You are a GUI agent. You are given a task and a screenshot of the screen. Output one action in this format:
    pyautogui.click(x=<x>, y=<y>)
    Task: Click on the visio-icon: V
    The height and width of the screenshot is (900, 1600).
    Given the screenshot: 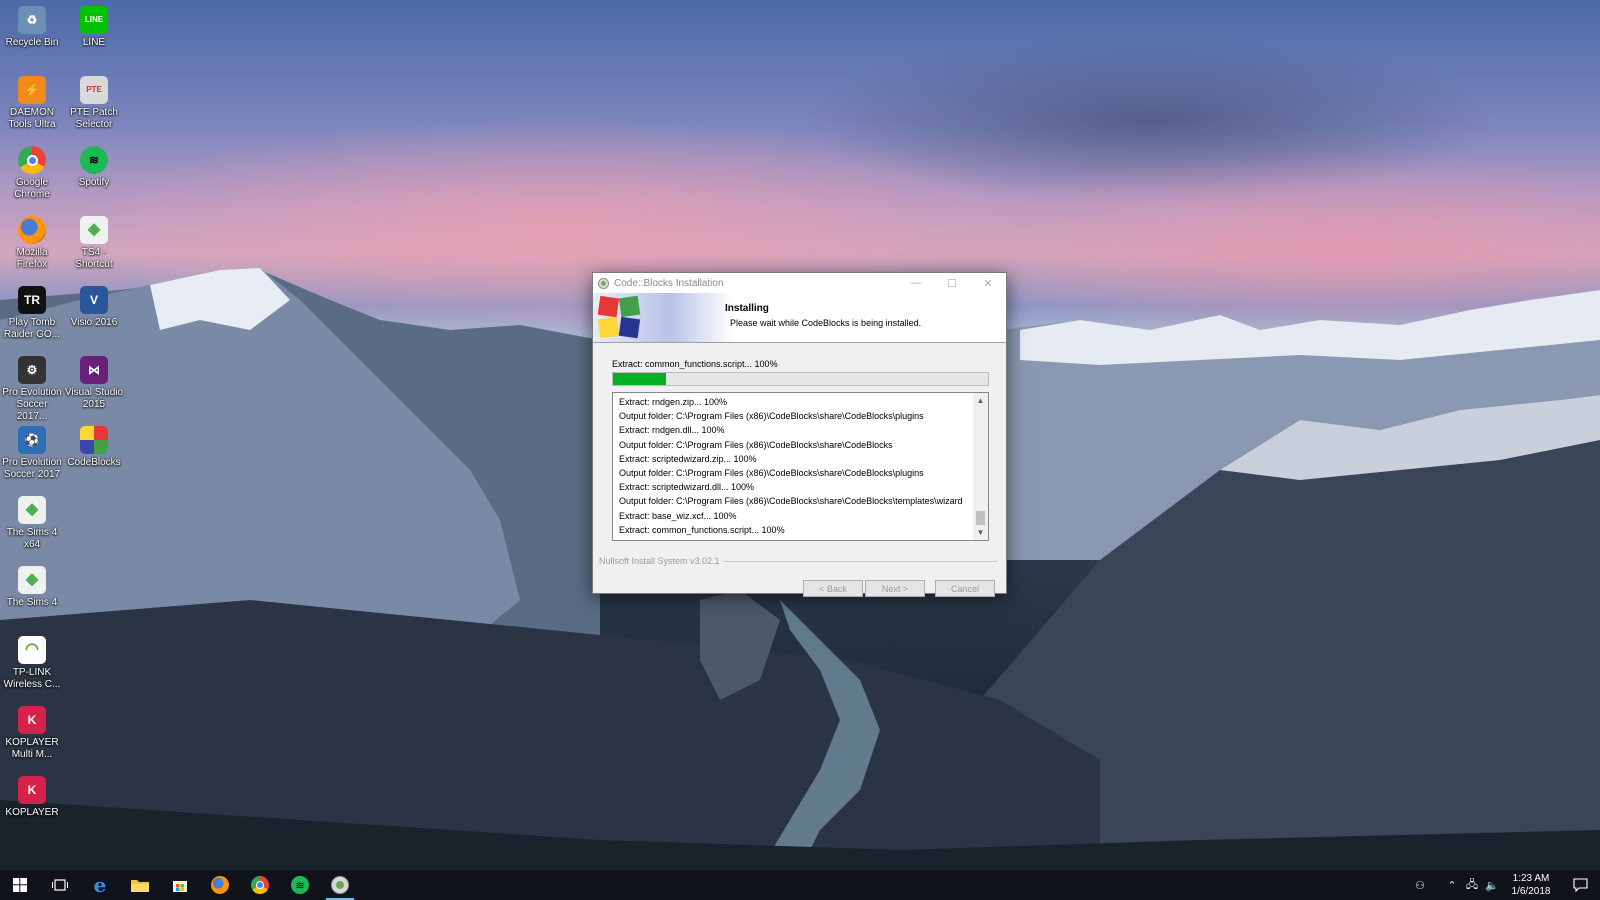 What is the action you would take?
    pyautogui.click(x=94, y=300)
    